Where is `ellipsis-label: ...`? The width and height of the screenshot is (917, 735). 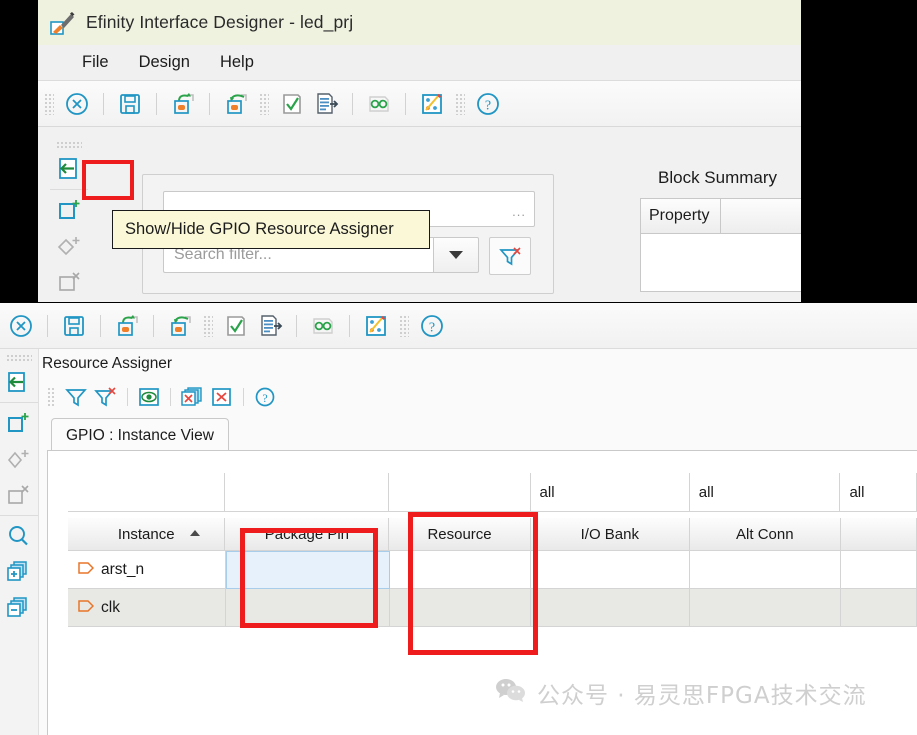 ellipsis-label: ... is located at coordinates (519, 211).